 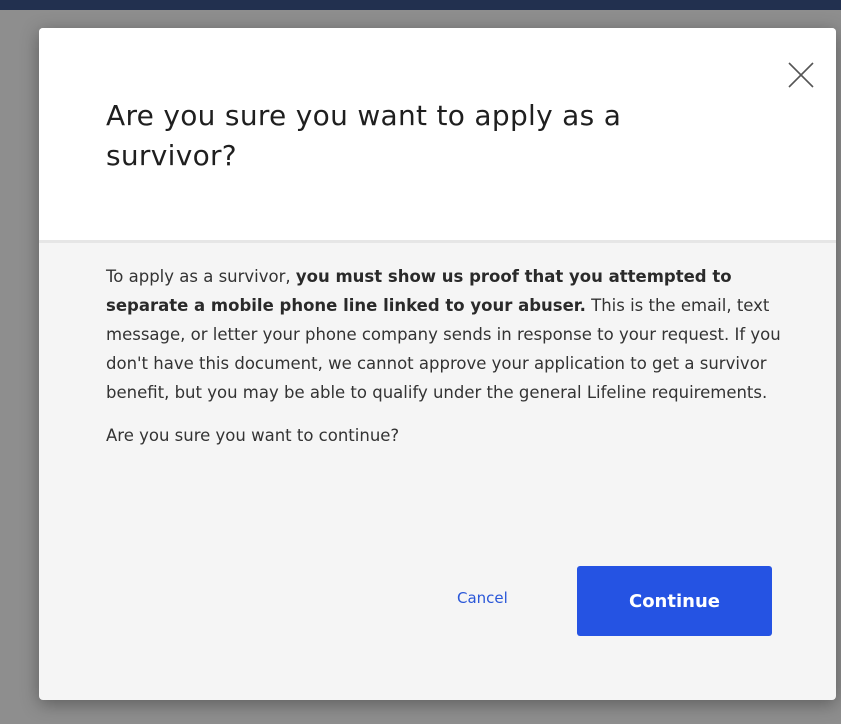 I want to click on continue-button: Continue, so click(x=674, y=601).